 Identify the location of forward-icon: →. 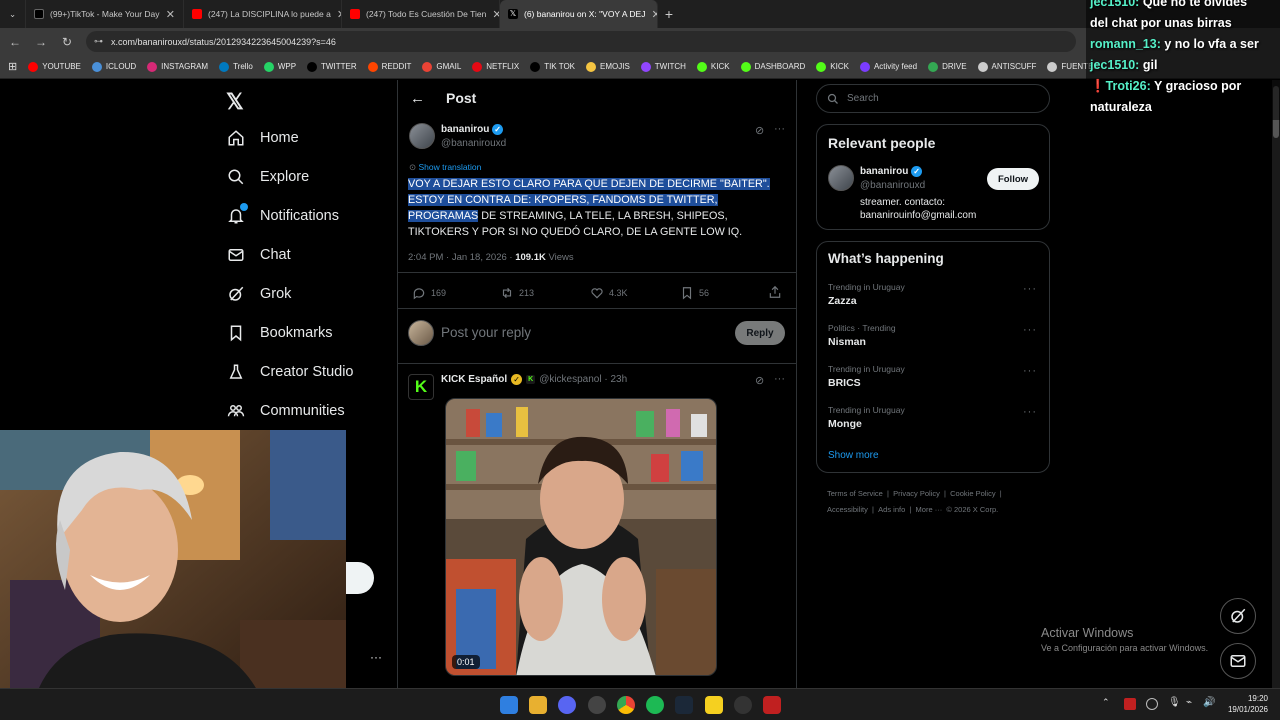
(41, 42).